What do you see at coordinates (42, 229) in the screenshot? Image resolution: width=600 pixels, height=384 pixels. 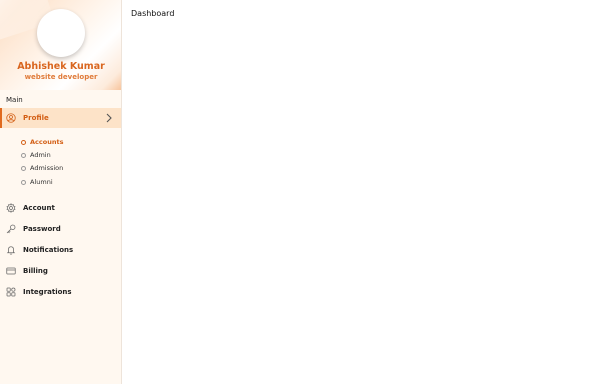 I see `sidebar-item-label: Password` at bounding box center [42, 229].